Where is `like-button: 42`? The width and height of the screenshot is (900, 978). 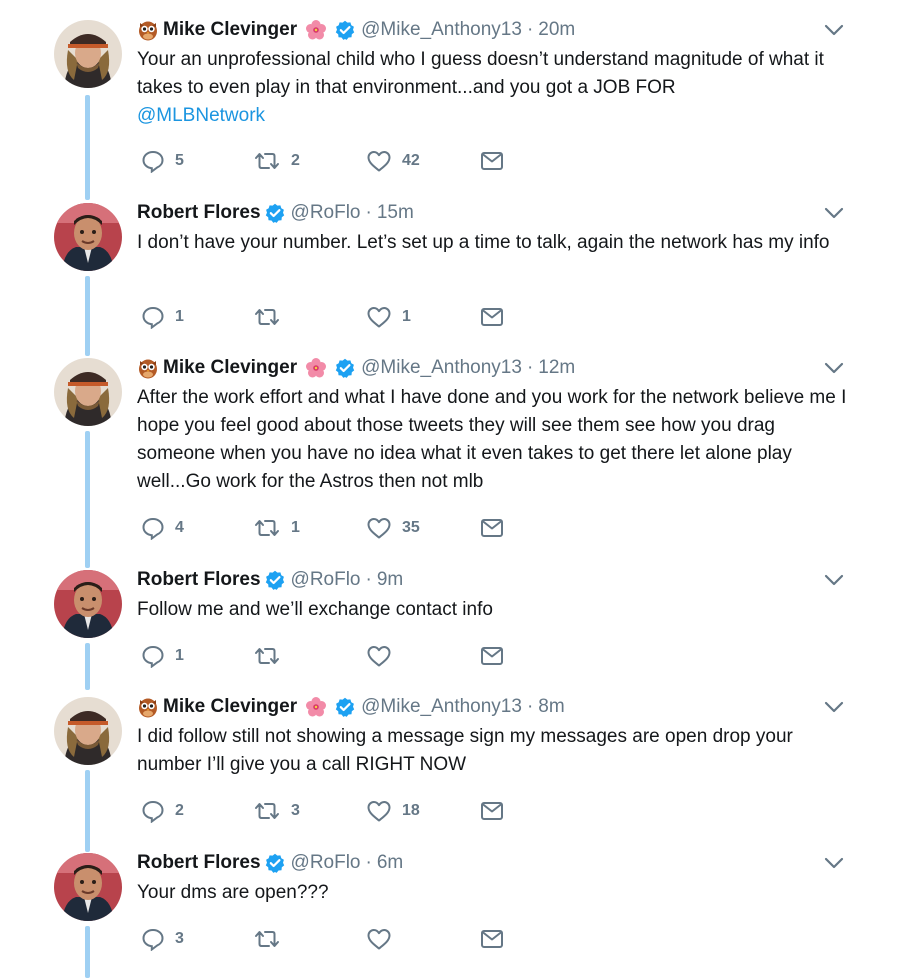 like-button: 42 is located at coordinates (393, 161).